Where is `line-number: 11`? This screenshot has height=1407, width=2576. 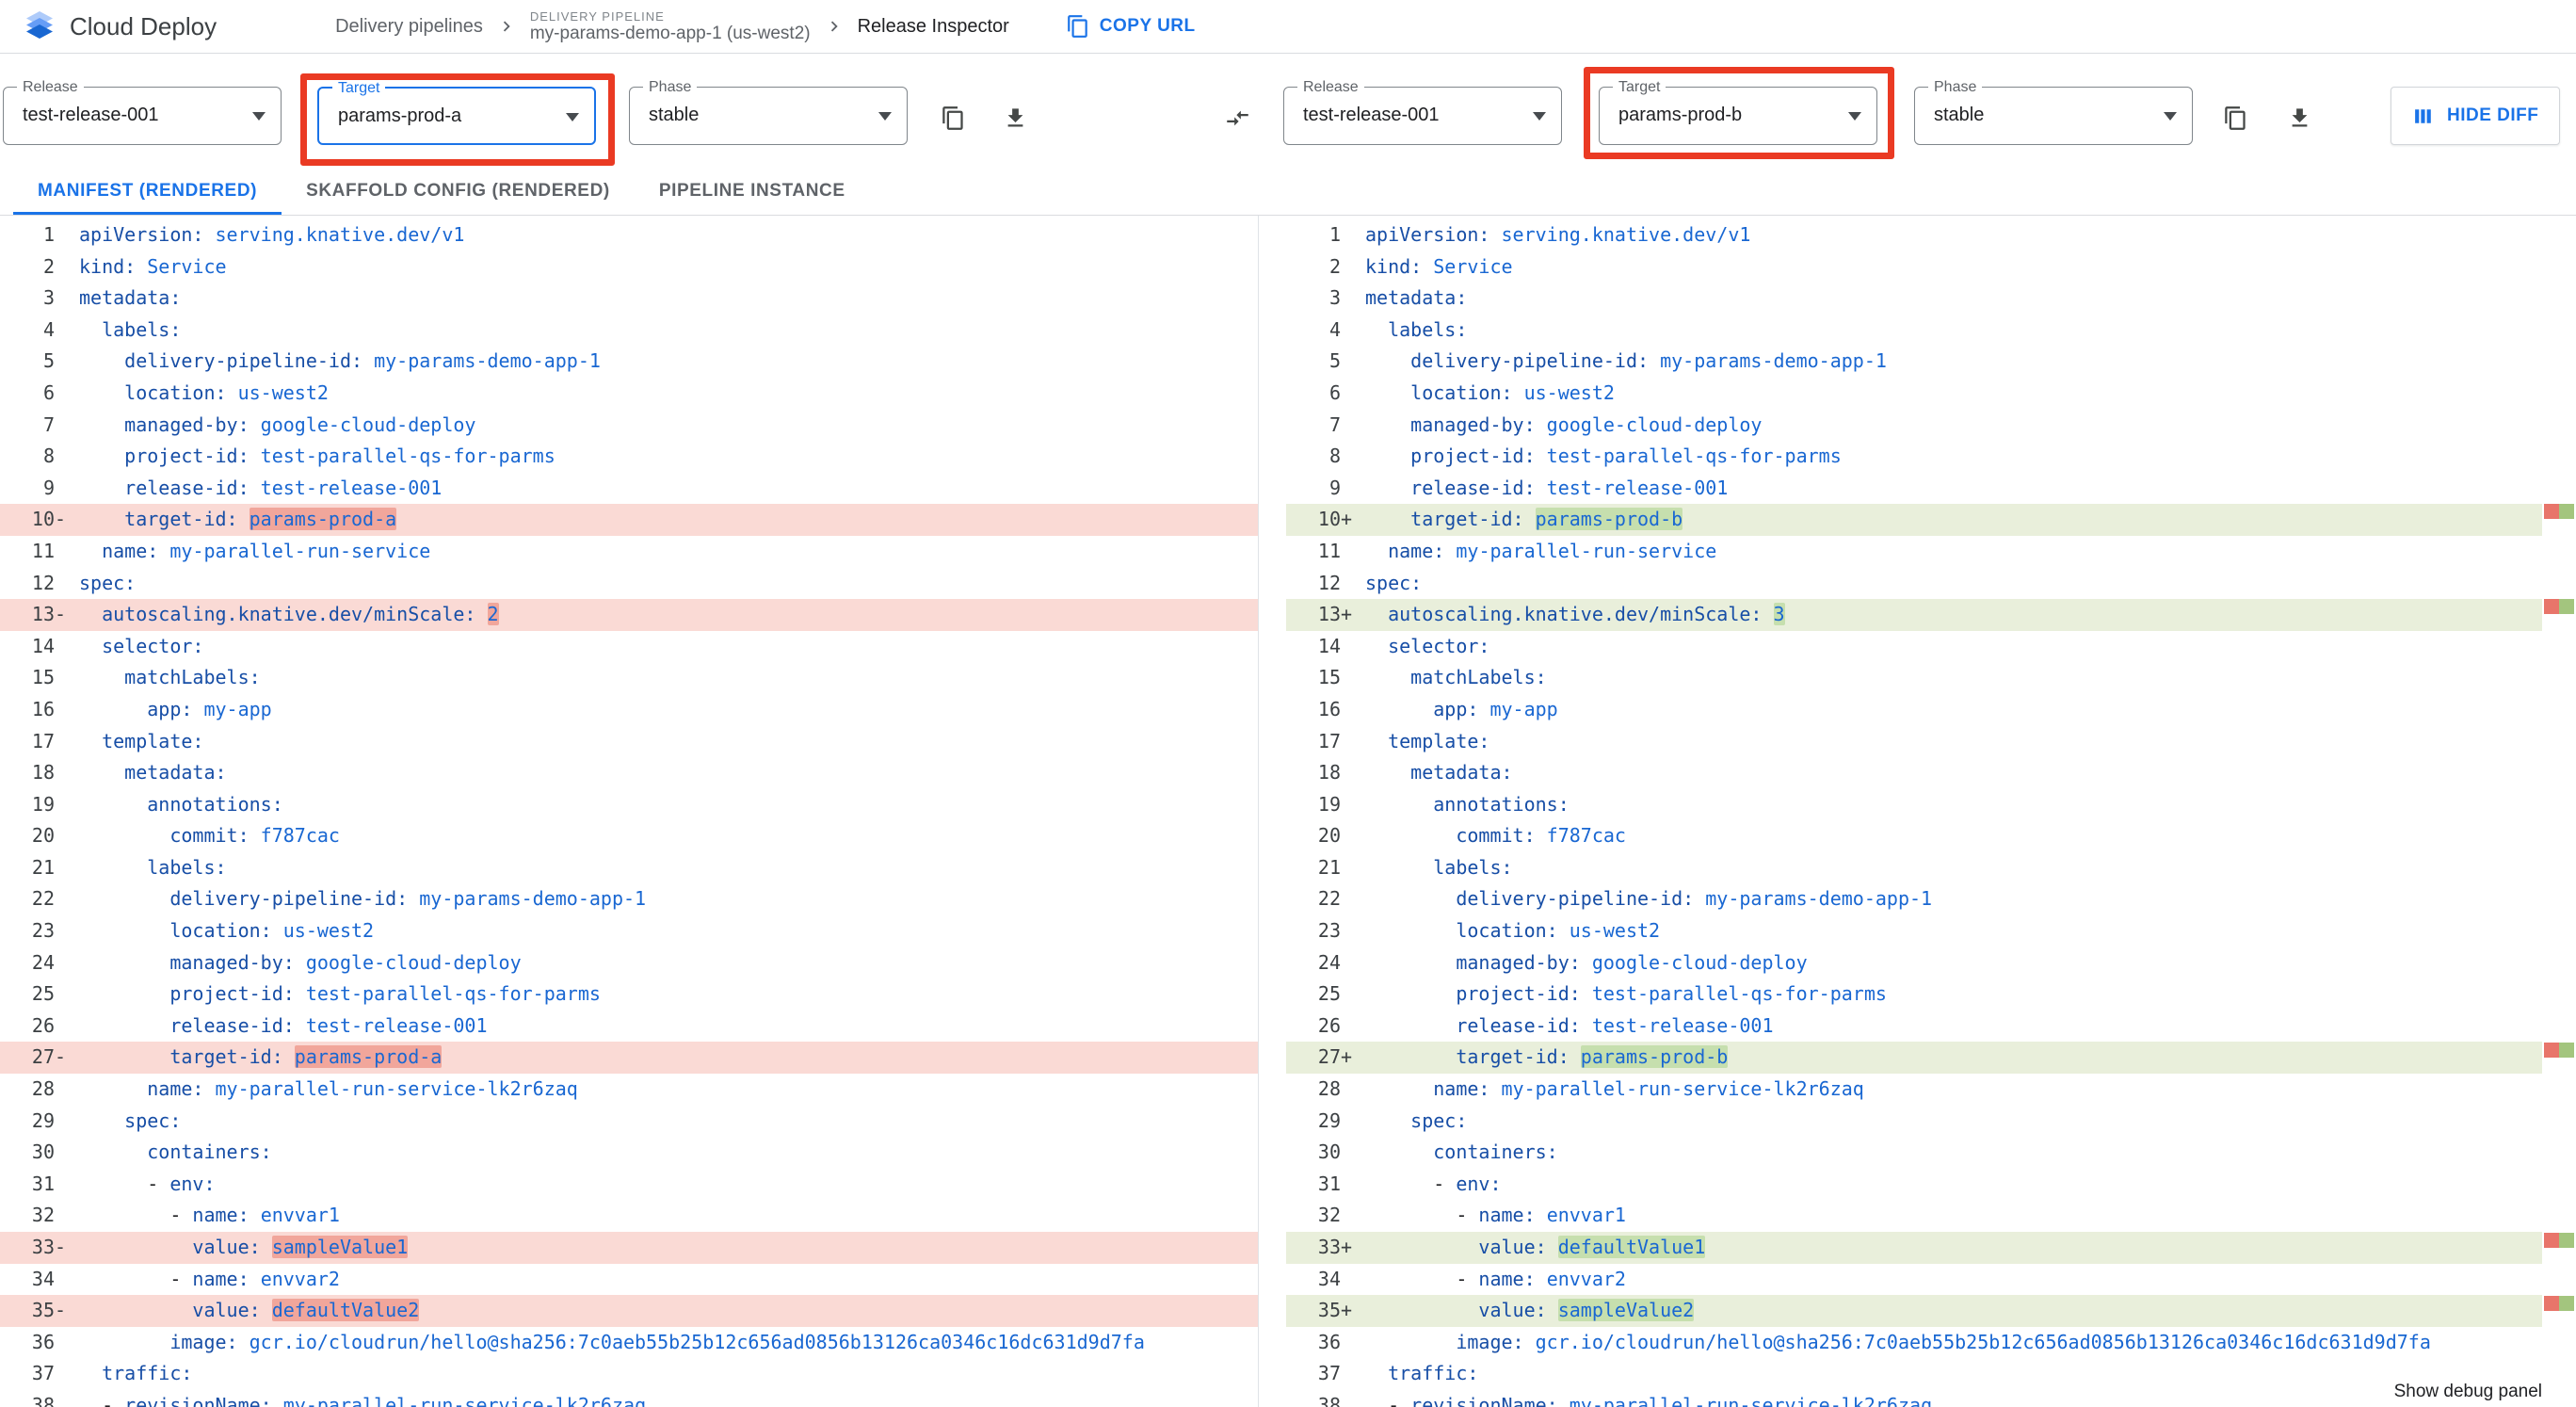
line-number: 11 is located at coordinates (43, 550).